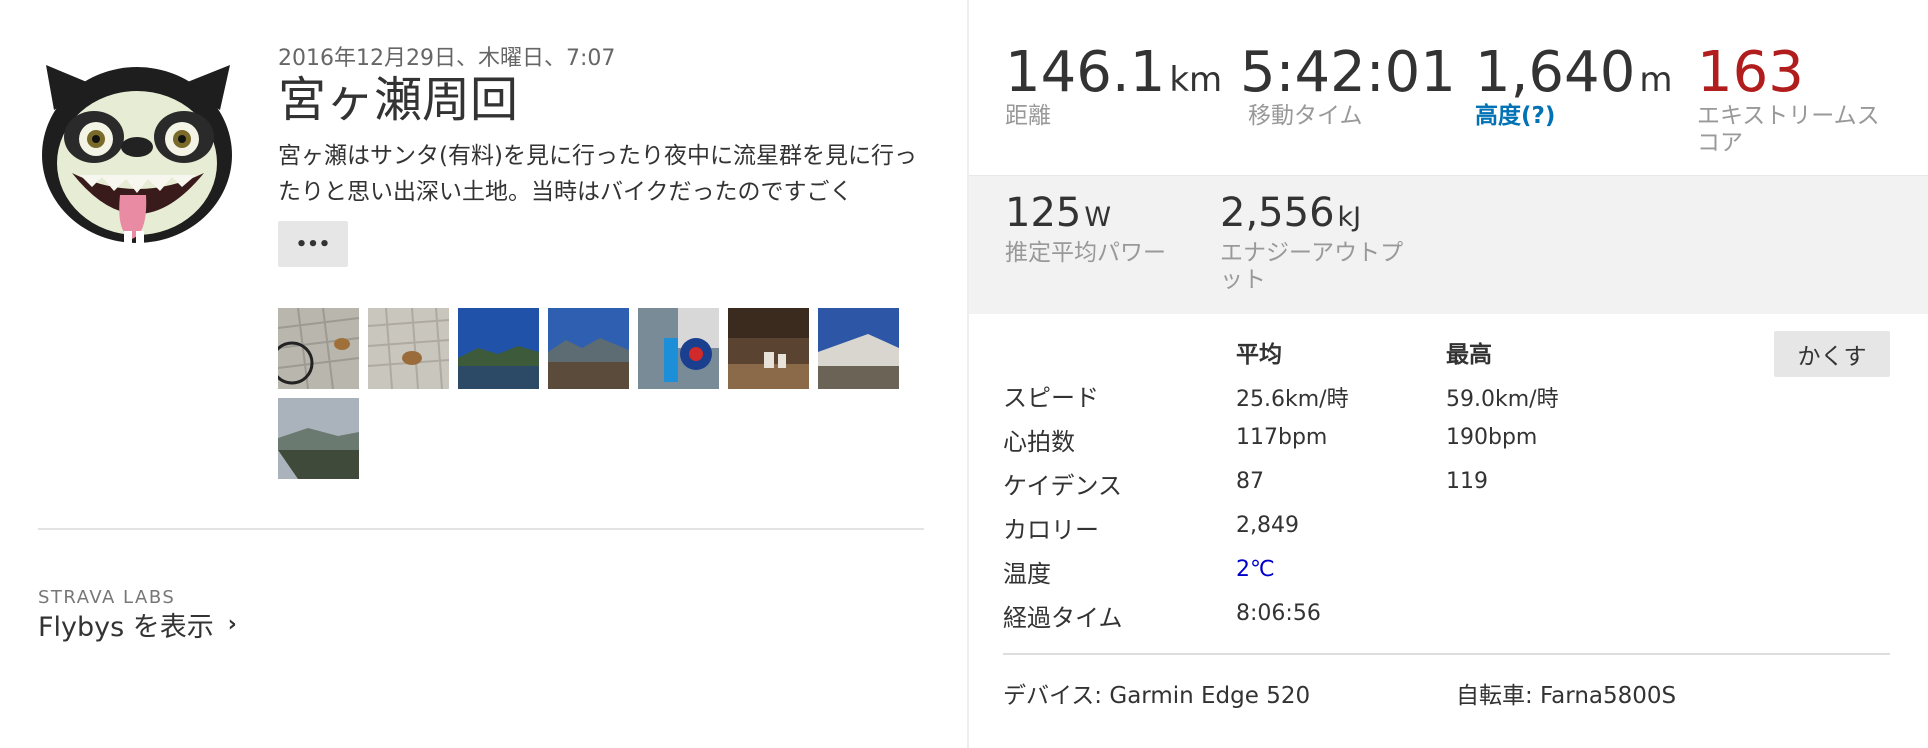  What do you see at coordinates (1058, 213) in the screenshot?
I see `stat-avg-power-value: 125 W` at bounding box center [1058, 213].